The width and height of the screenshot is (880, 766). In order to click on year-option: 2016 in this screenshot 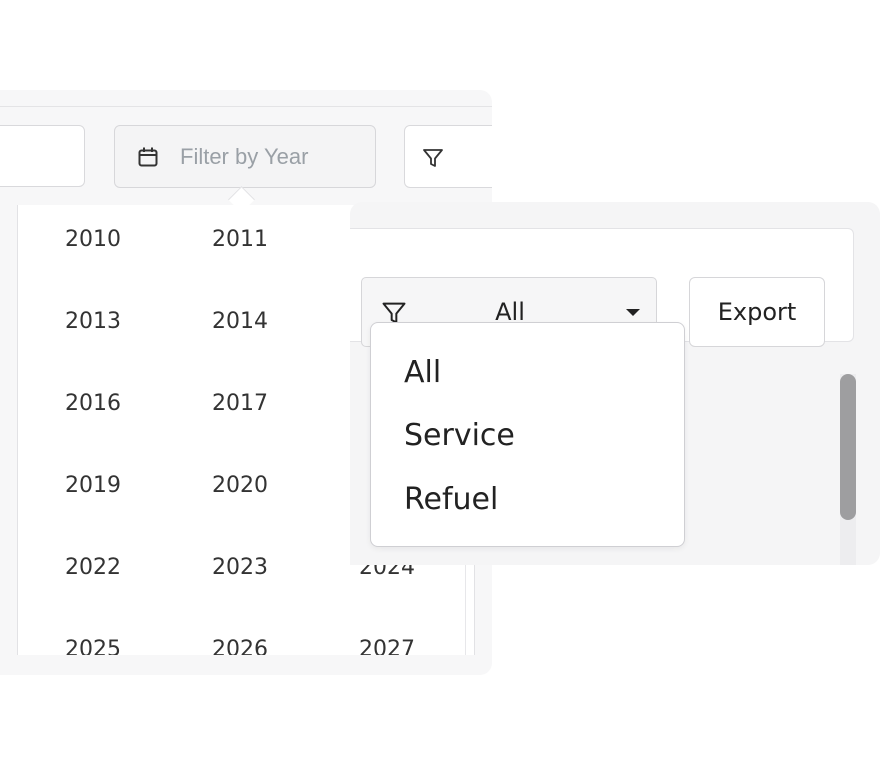, I will do `click(93, 404)`.